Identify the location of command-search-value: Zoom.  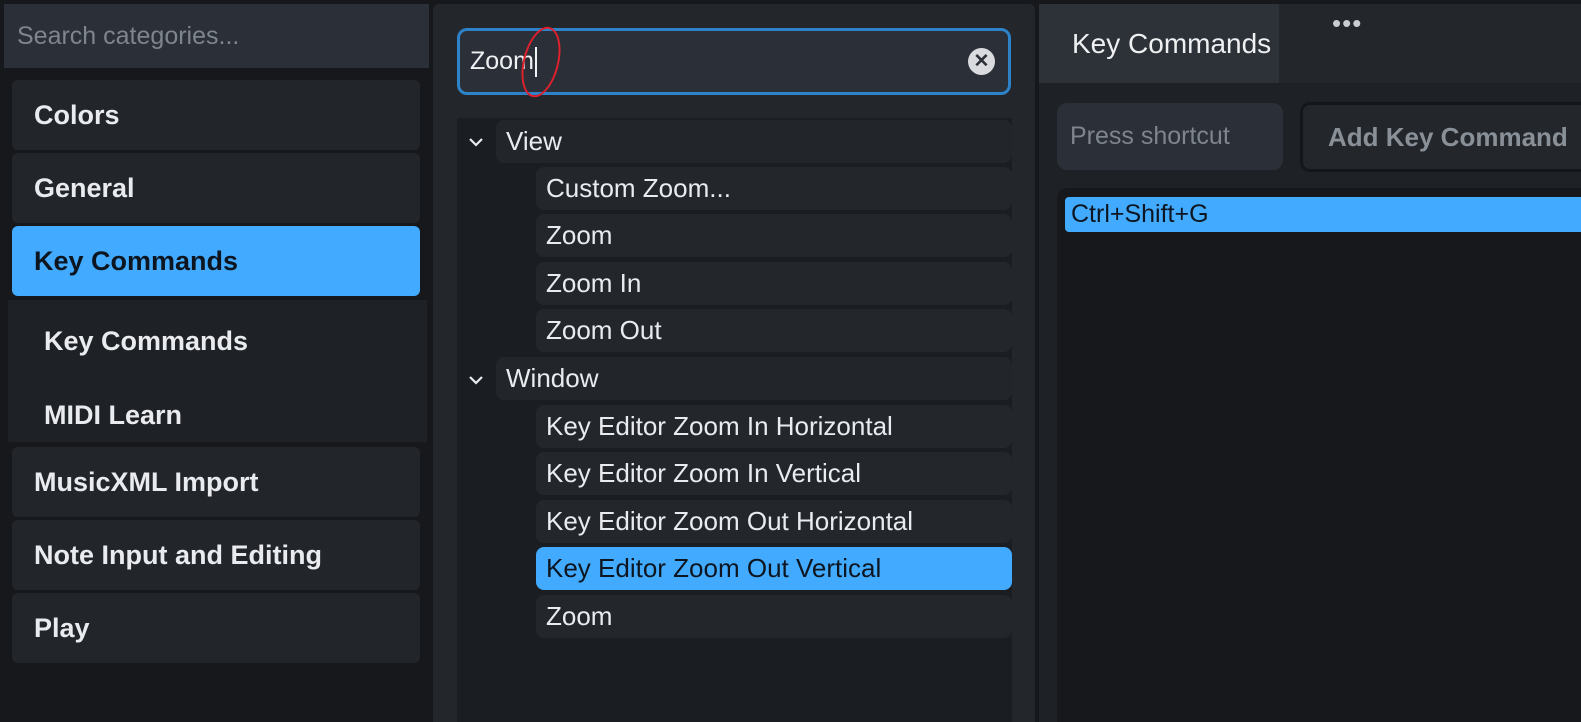
(502, 61).